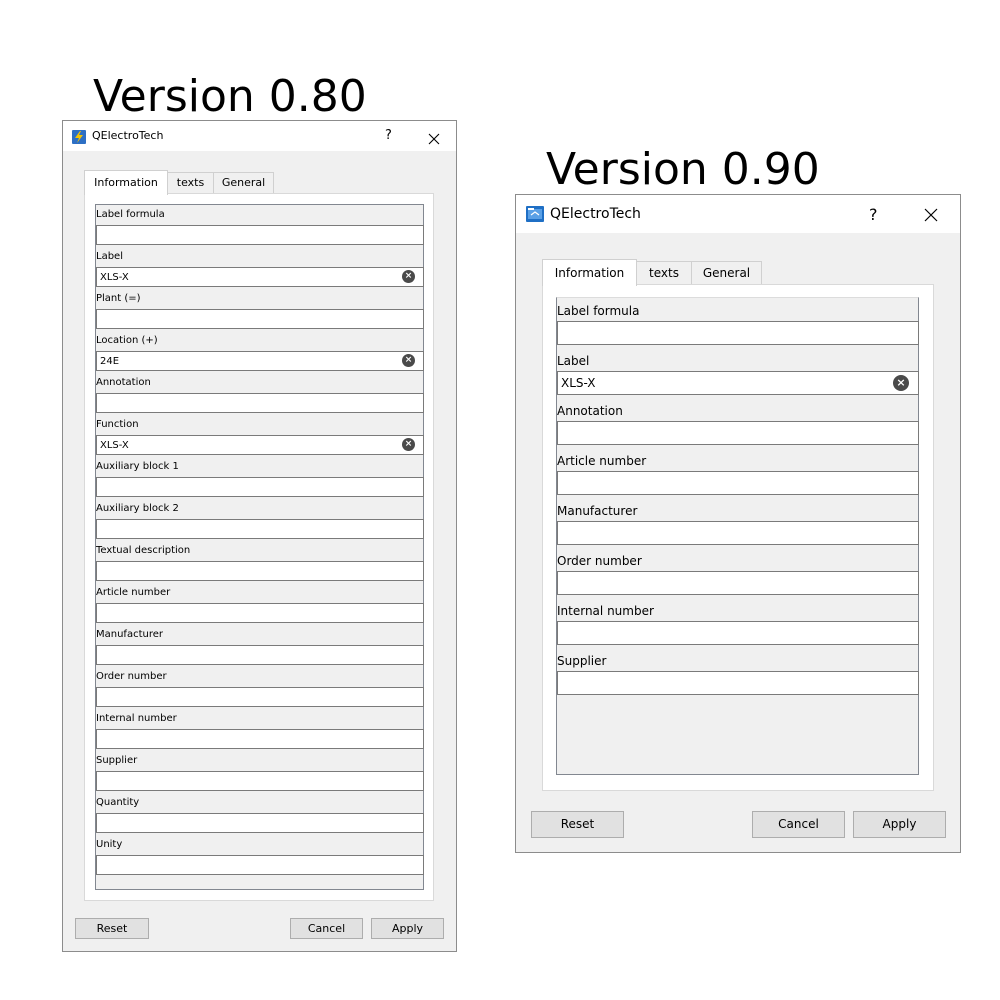 The height and width of the screenshot is (1000, 1000). Describe the element at coordinates (260, 487) in the screenshot. I see `auxiliary-block-1-input` at that location.